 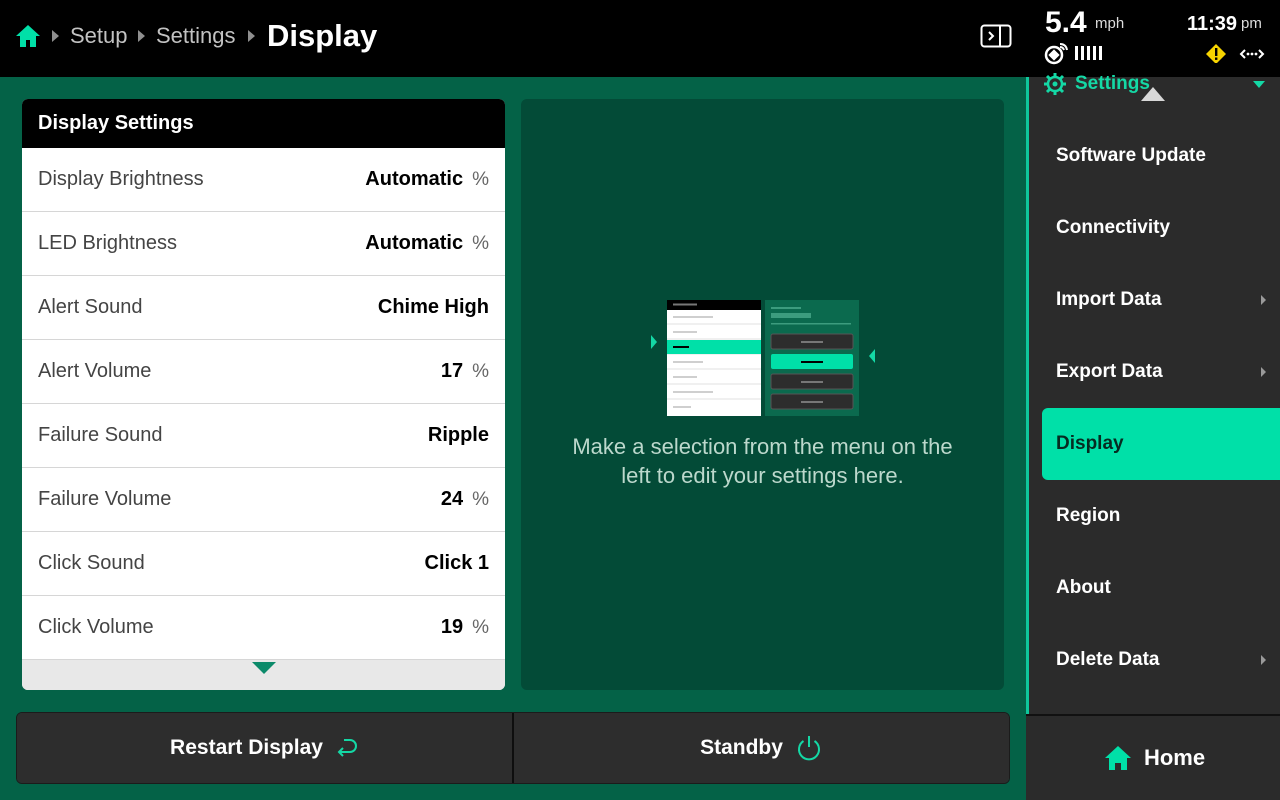 I want to click on setting-value-group: Ripple, so click(x=458, y=435).